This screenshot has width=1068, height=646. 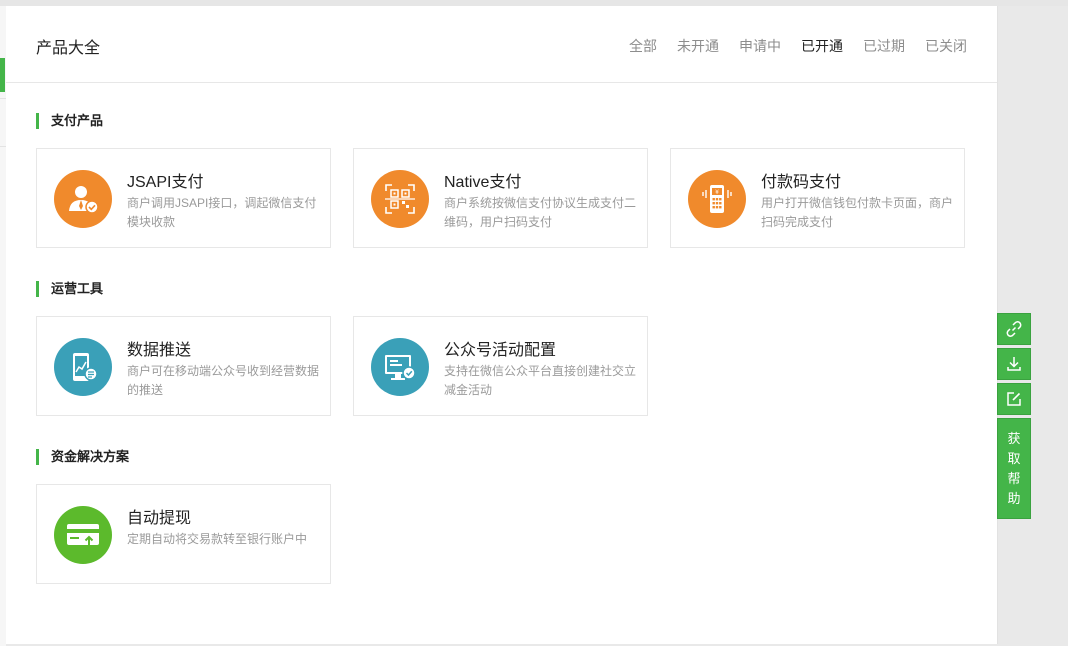 What do you see at coordinates (400, 367) in the screenshot?
I see `monitor-settings-icon` at bounding box center [400, 367].